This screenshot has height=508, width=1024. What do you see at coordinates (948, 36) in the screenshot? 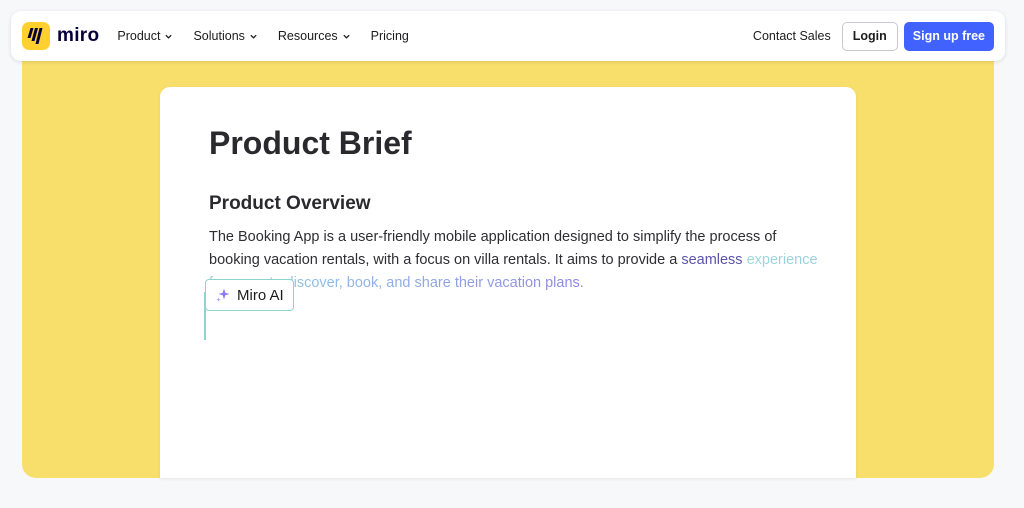
I see `signup-button: Sign up free` at bounding box center [948, 36].